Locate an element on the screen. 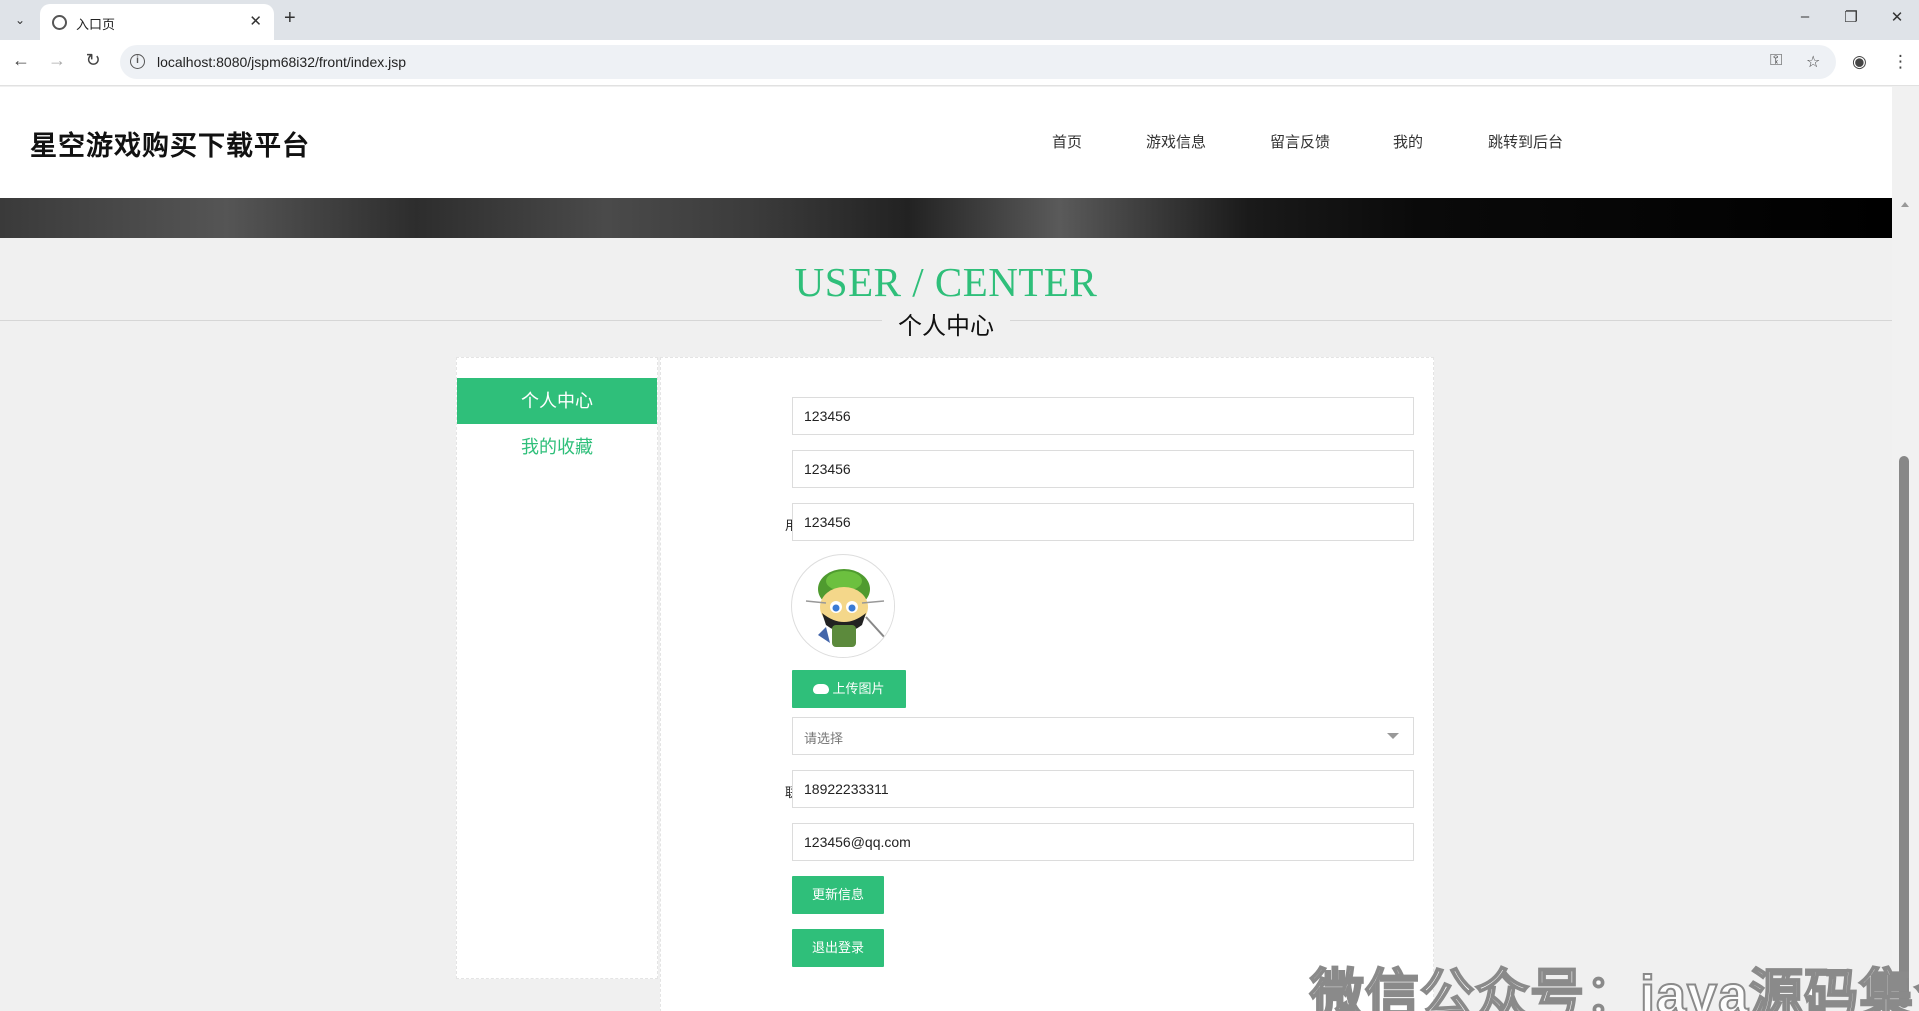 This screenshot has height=1011, width=1919. chevron-down-icon is located at coordinates (1393, 736).